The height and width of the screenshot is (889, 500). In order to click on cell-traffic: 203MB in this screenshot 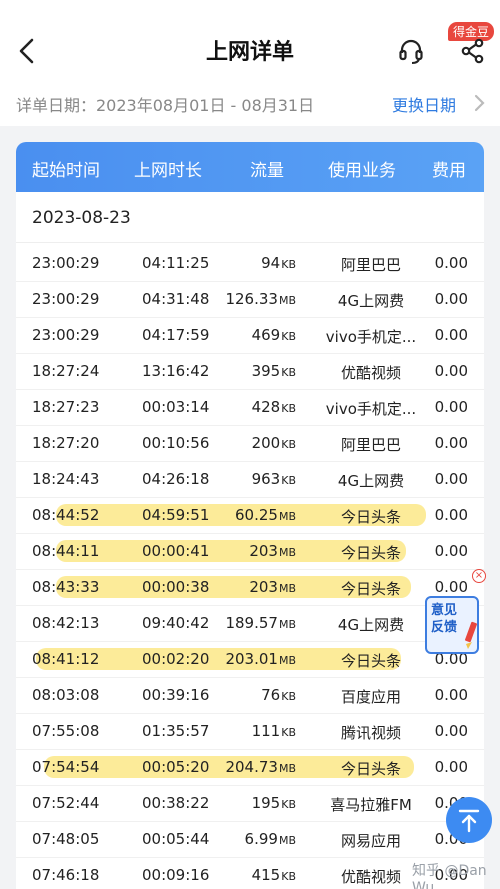, I will do `click(272, 551)`.